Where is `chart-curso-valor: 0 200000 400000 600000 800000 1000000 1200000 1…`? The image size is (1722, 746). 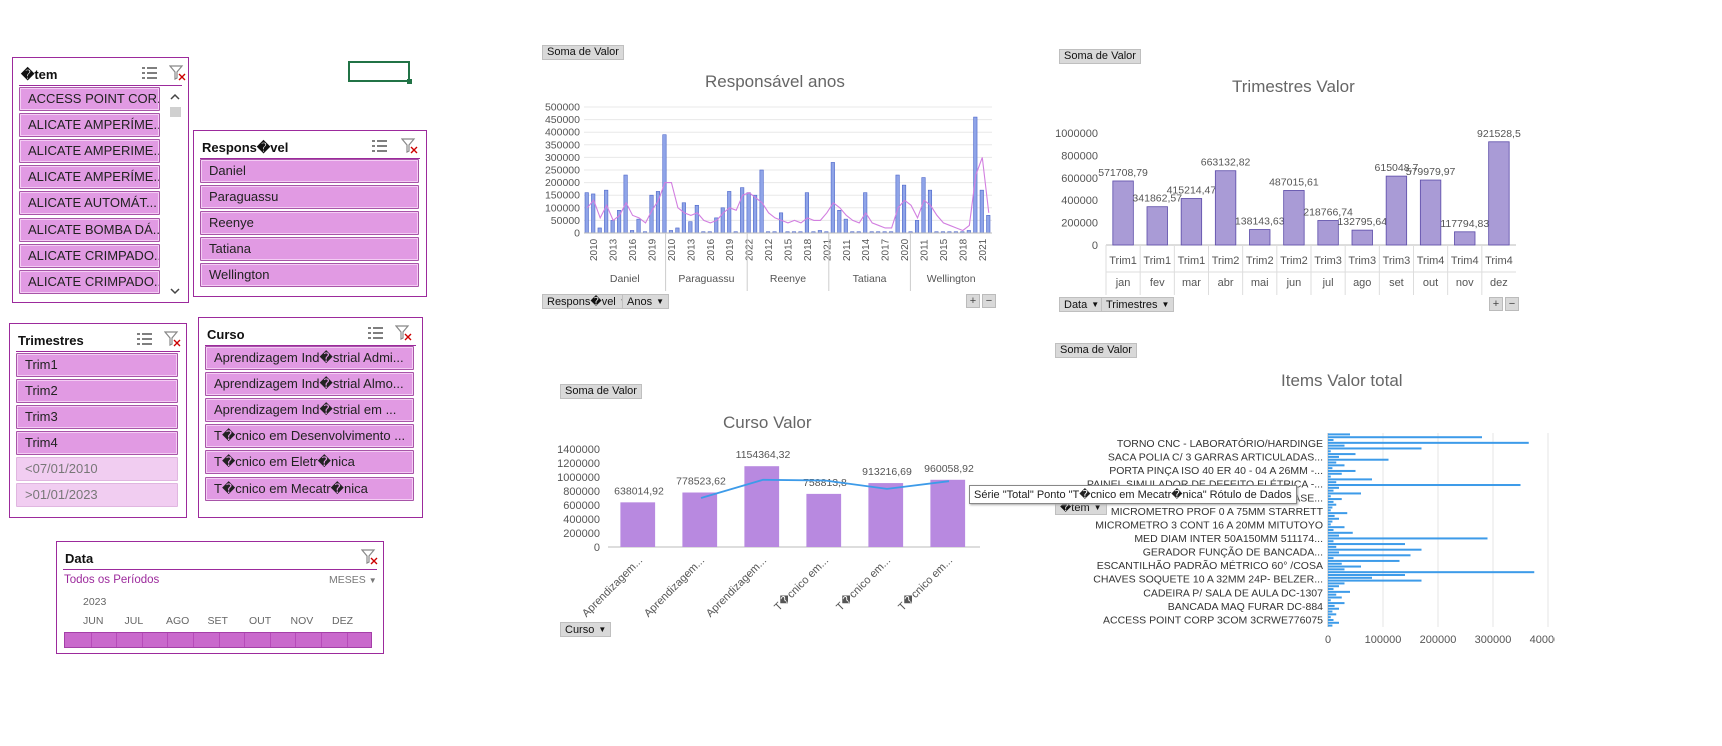 chart-curso-valor: 0 200000 400000 600000 800000 1000000 1200000 1… is located at coordinates (768, 540).